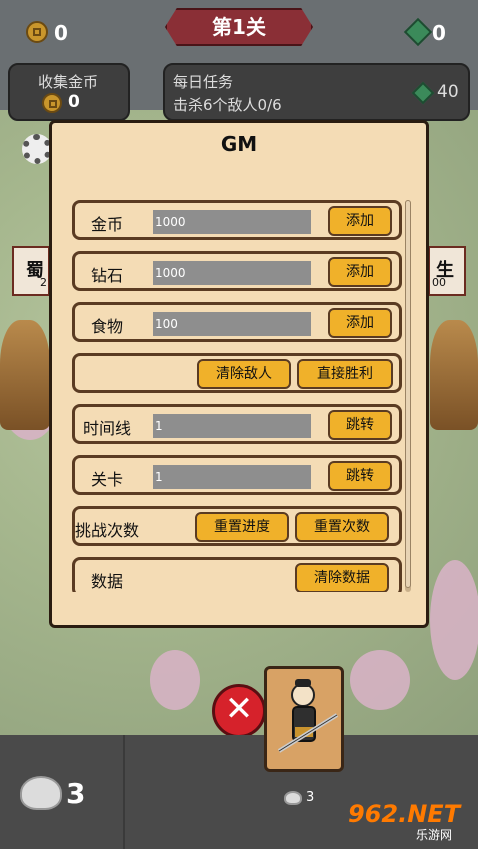  What do you see at coordinates (107, 275) in the screenshot?
I see `gm-row-label: 钻石` at bounding box center [107, 275].